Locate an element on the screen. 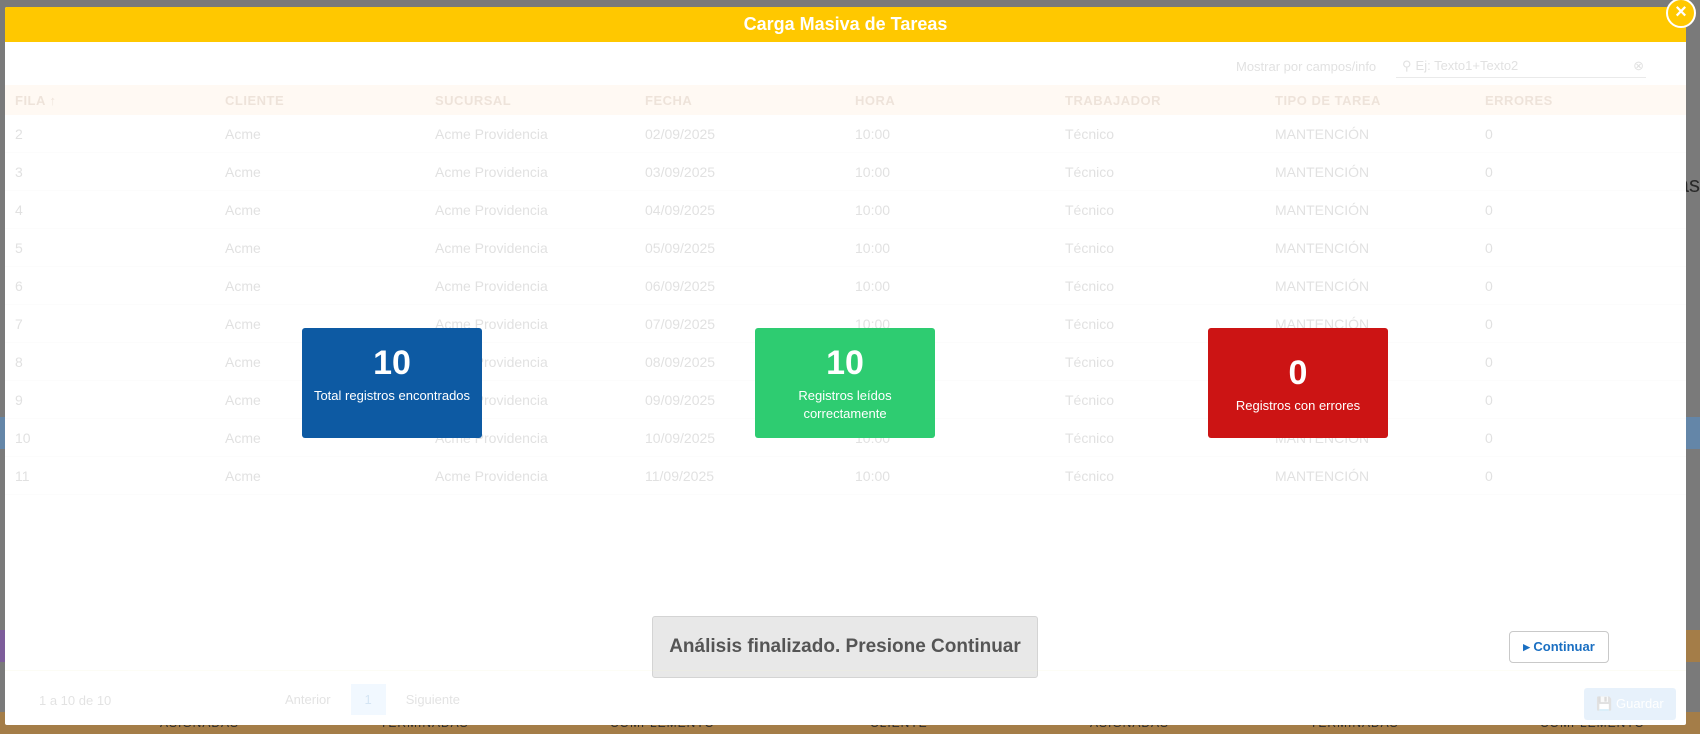 This screenshot has height=734, width=1700. pagination: Anterior 1 Siguiente is located at coordinates (372, 699).